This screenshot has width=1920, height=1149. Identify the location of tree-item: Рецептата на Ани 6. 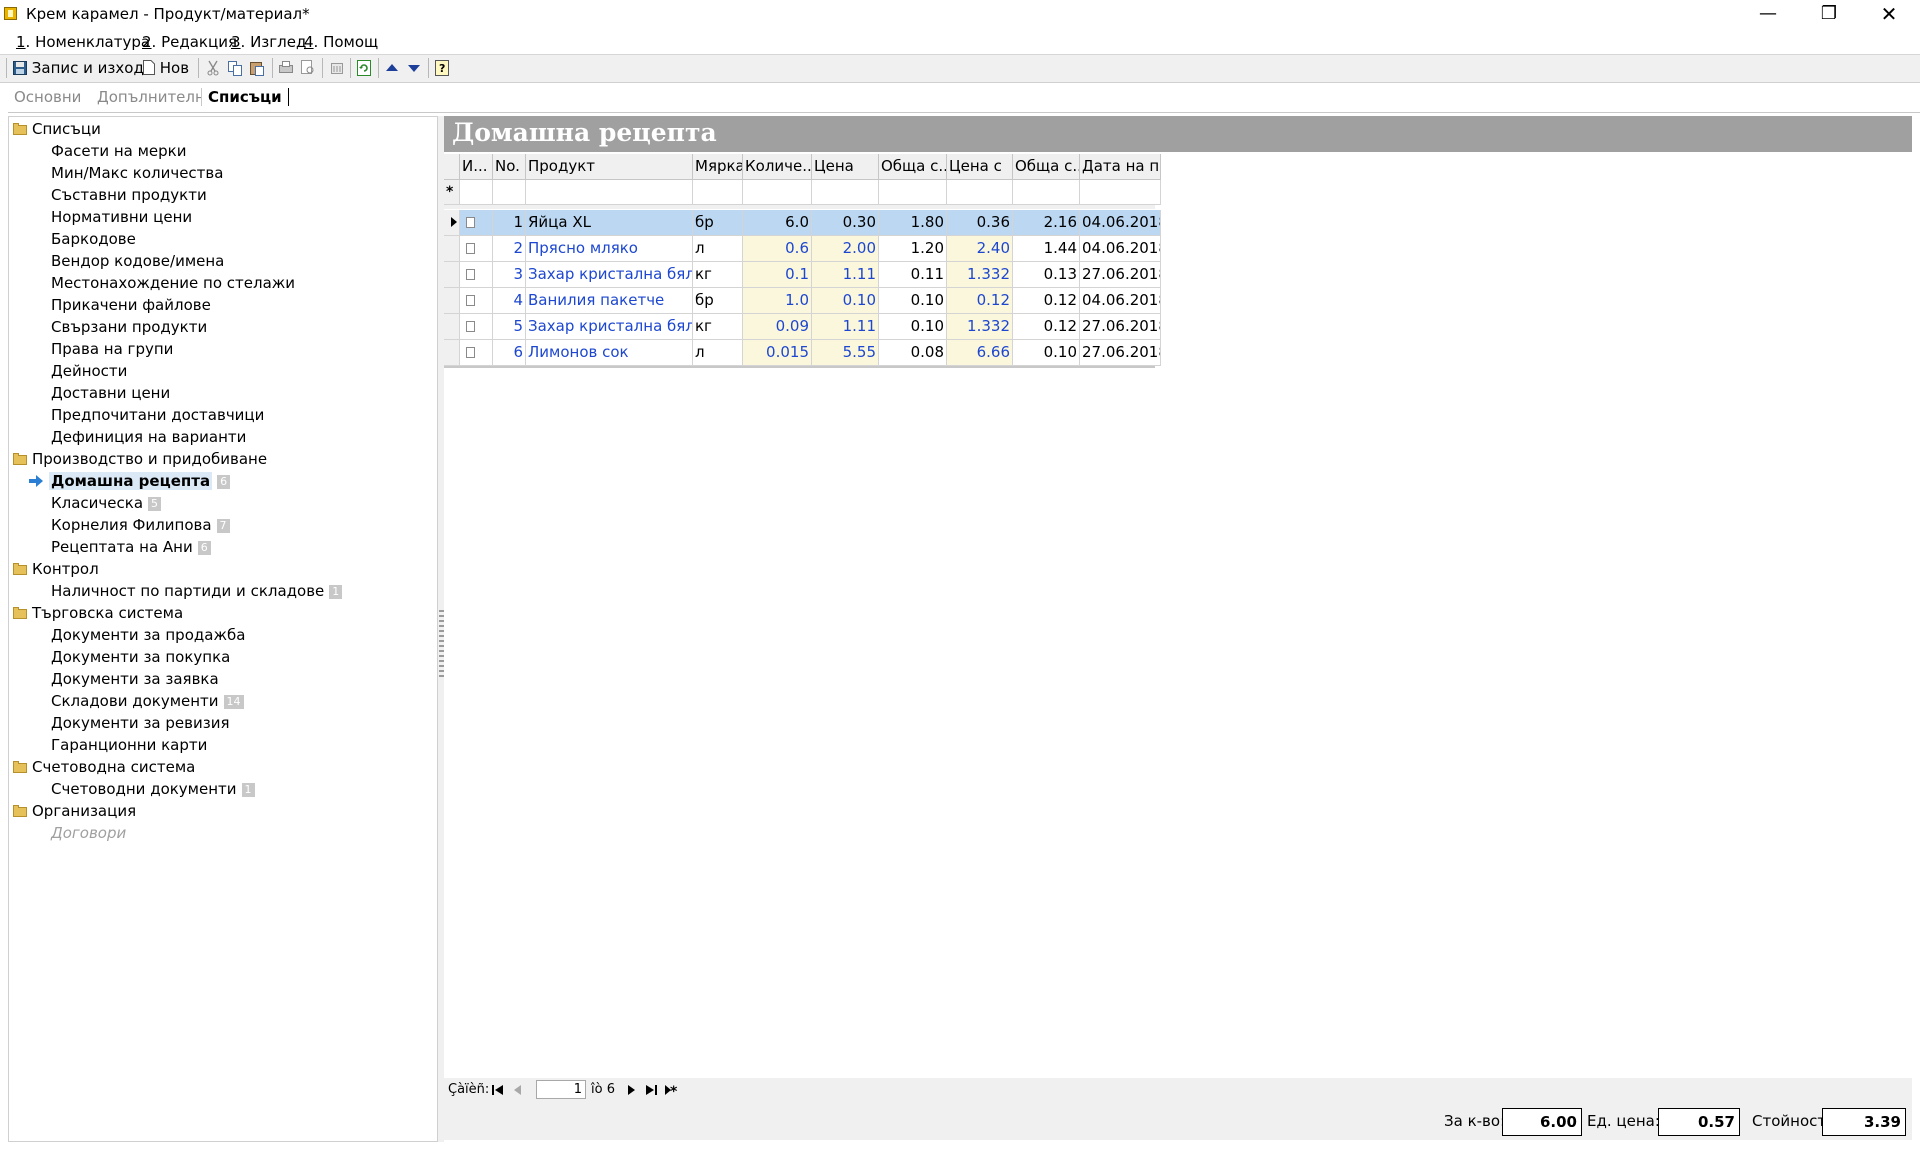
(110, 547).